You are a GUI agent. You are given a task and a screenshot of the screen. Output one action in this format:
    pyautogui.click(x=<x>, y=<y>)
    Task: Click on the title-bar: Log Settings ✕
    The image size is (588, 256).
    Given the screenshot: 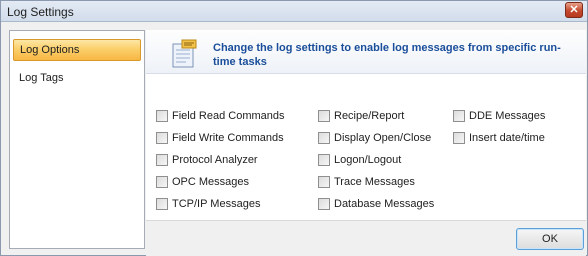 What is the action you would take?
    pyautogui.click(x=294, y=11)
    